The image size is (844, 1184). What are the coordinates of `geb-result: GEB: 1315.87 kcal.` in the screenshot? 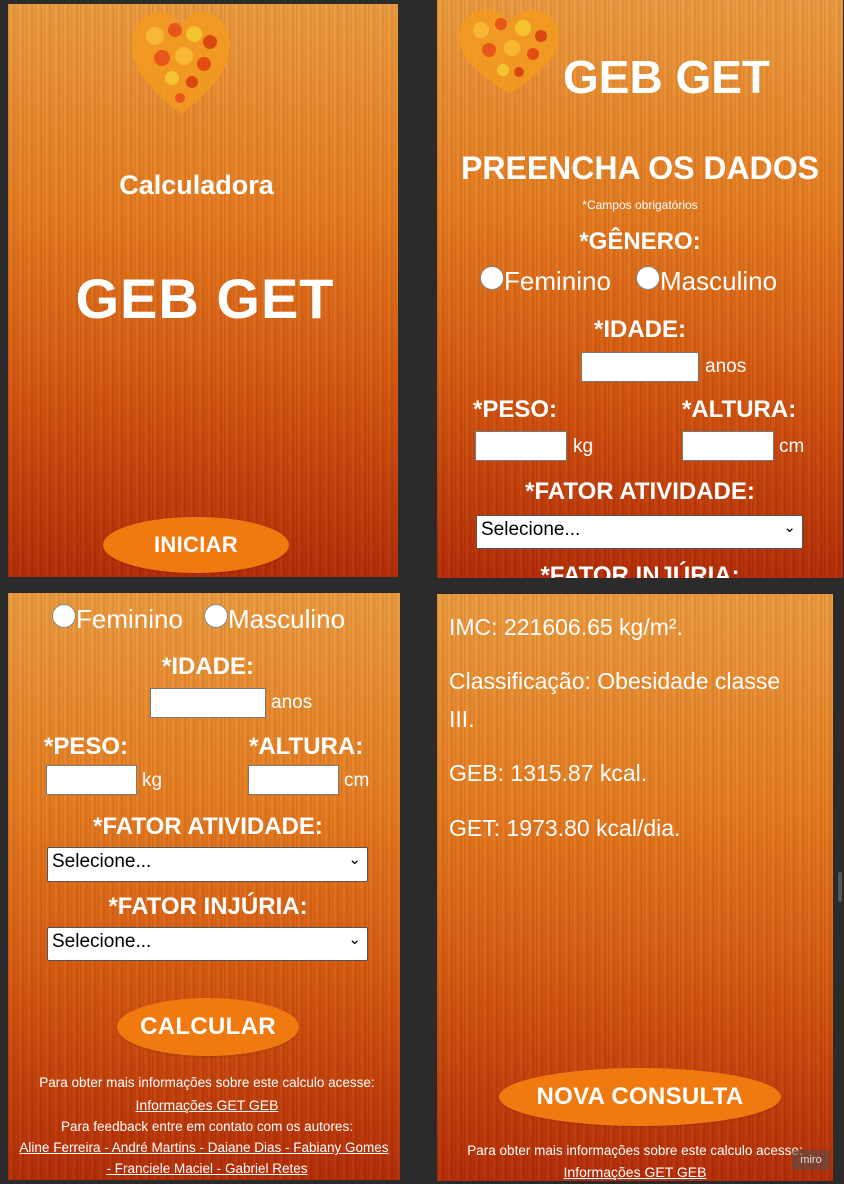 It's located at (548, 773).